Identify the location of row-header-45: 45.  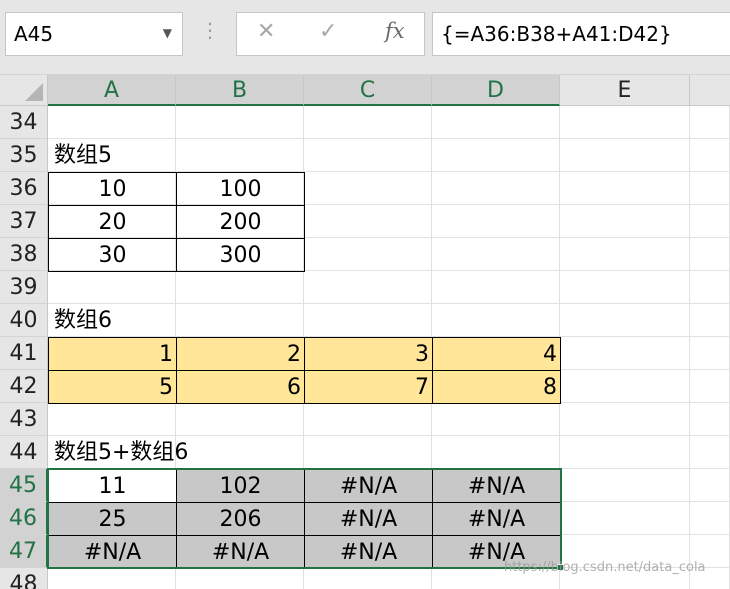
(24, 485).